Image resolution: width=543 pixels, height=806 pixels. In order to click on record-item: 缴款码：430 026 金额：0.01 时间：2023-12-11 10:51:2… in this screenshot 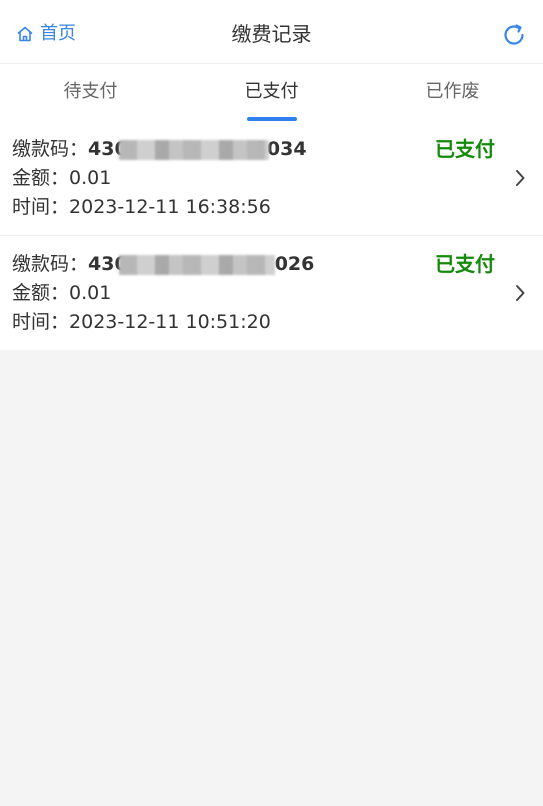, I will do `click(271, 292)`.